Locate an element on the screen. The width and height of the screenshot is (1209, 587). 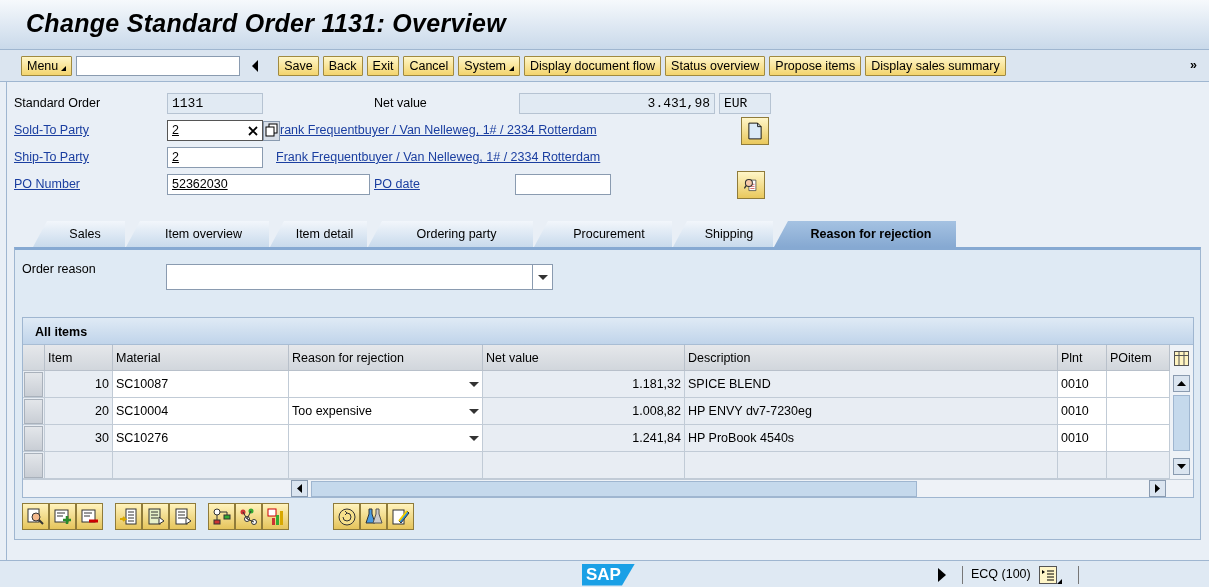
field-link: PO date is located at coordinates (444, 184).